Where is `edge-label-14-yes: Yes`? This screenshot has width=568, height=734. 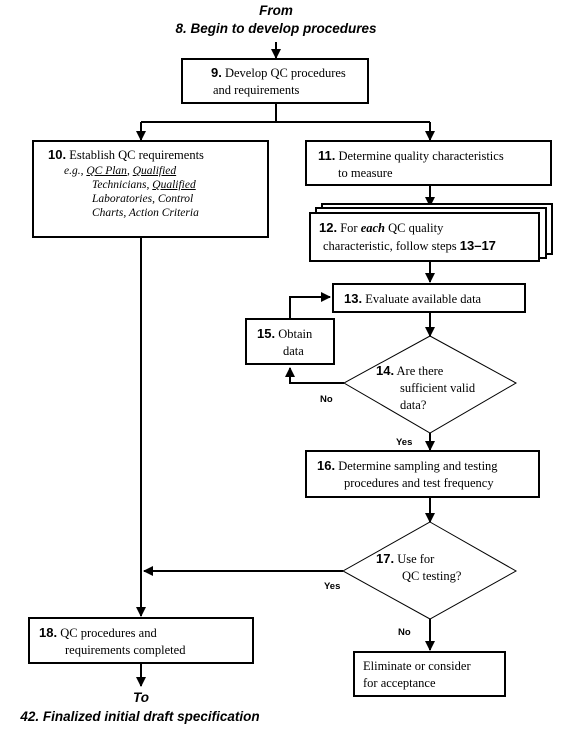
edge-label-14-yes: Yes is located at coordinates (404, 442).